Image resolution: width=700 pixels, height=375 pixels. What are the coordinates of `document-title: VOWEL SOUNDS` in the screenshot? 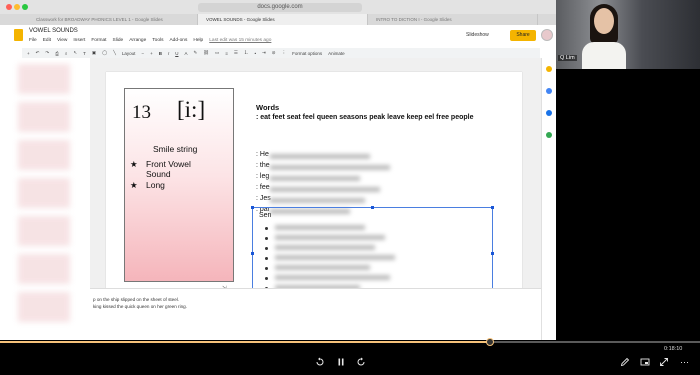 It's located at (53, 31).